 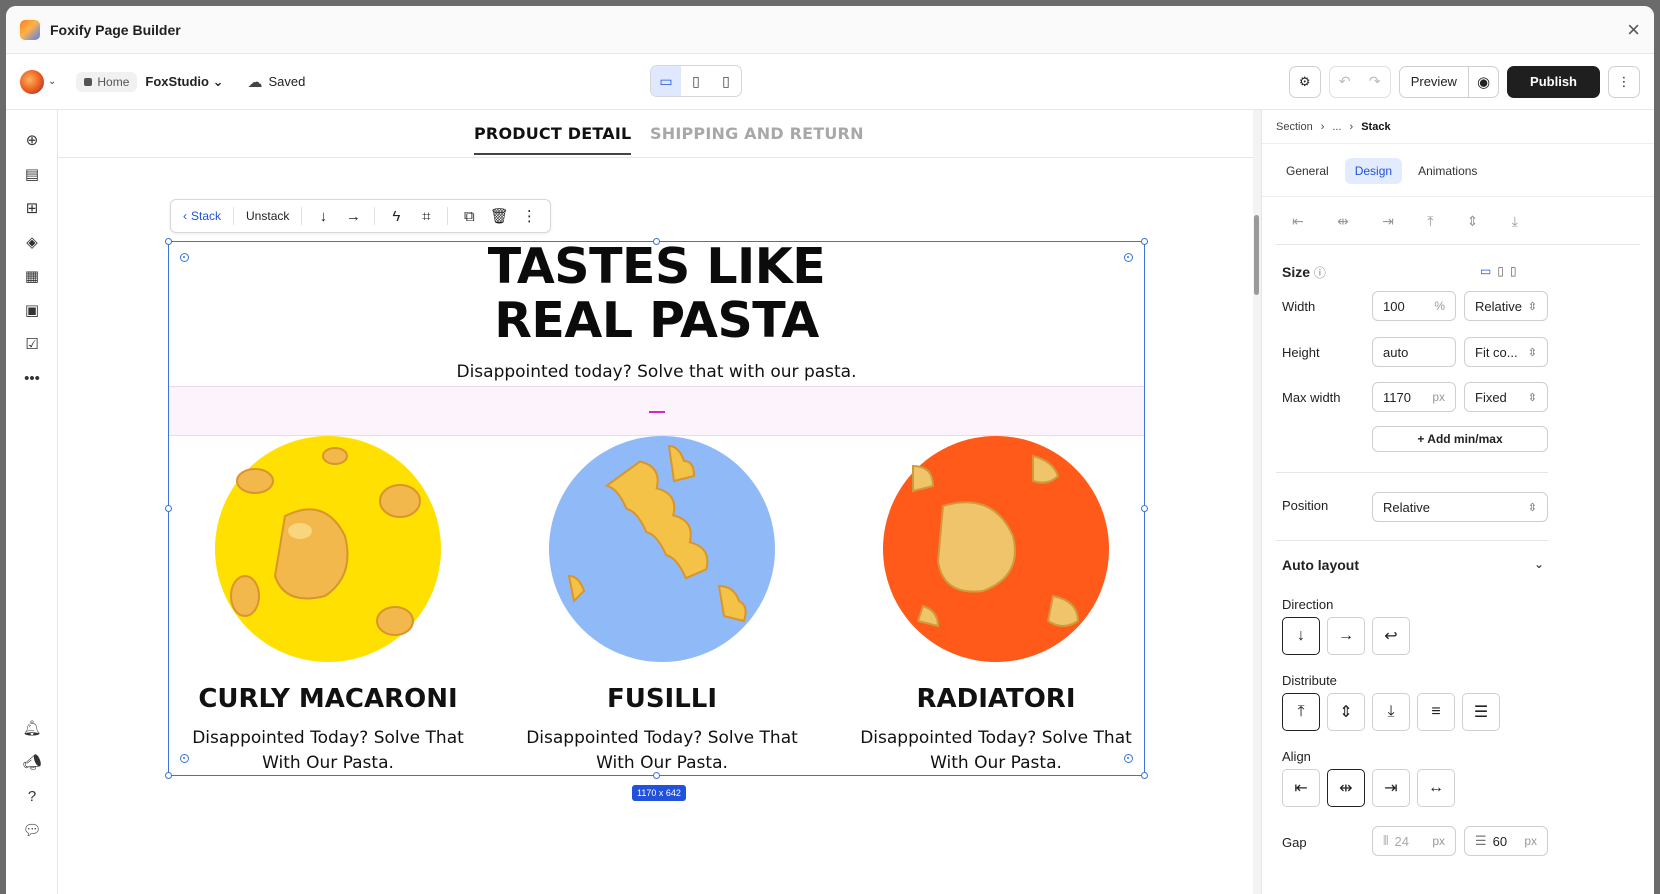 What do you see at coordinates (1257, 502) in the screenshot?
I see `canvas-scrollbar` at bounding box center [1257, 502].